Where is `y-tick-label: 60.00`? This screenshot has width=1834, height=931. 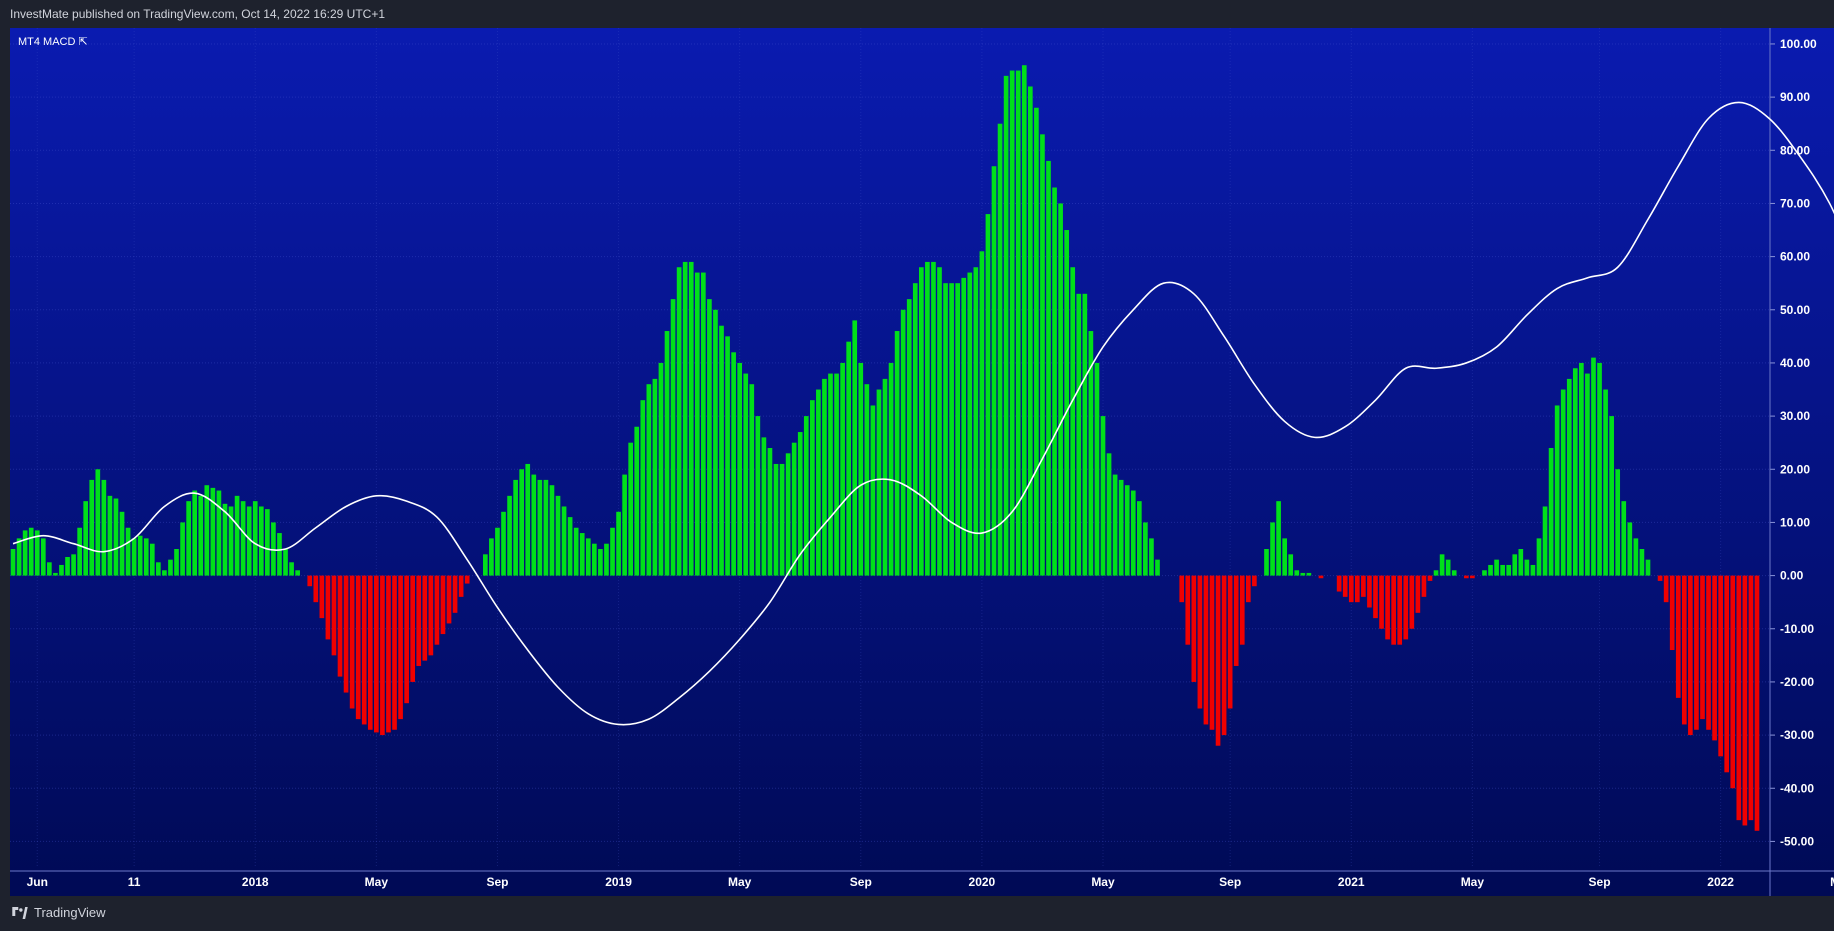 y-tick-label: 60.00 is located at coordinates (1795, 257).